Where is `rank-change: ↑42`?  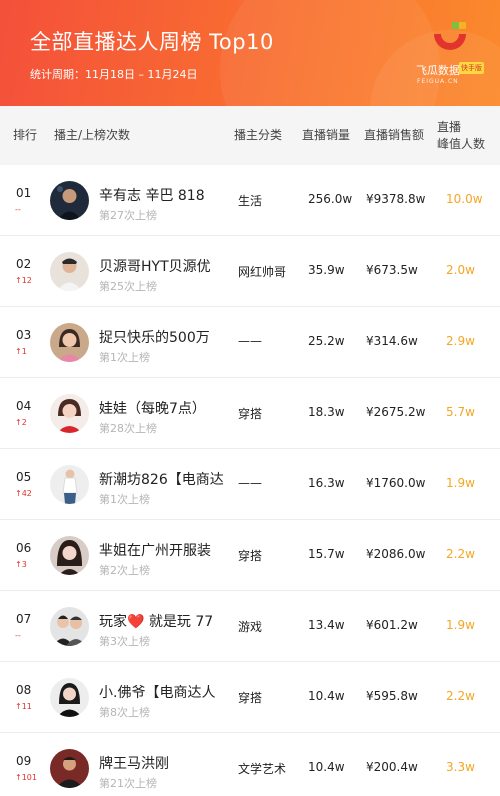
rank-change: ↑42 is located at coordinates (23, 493).